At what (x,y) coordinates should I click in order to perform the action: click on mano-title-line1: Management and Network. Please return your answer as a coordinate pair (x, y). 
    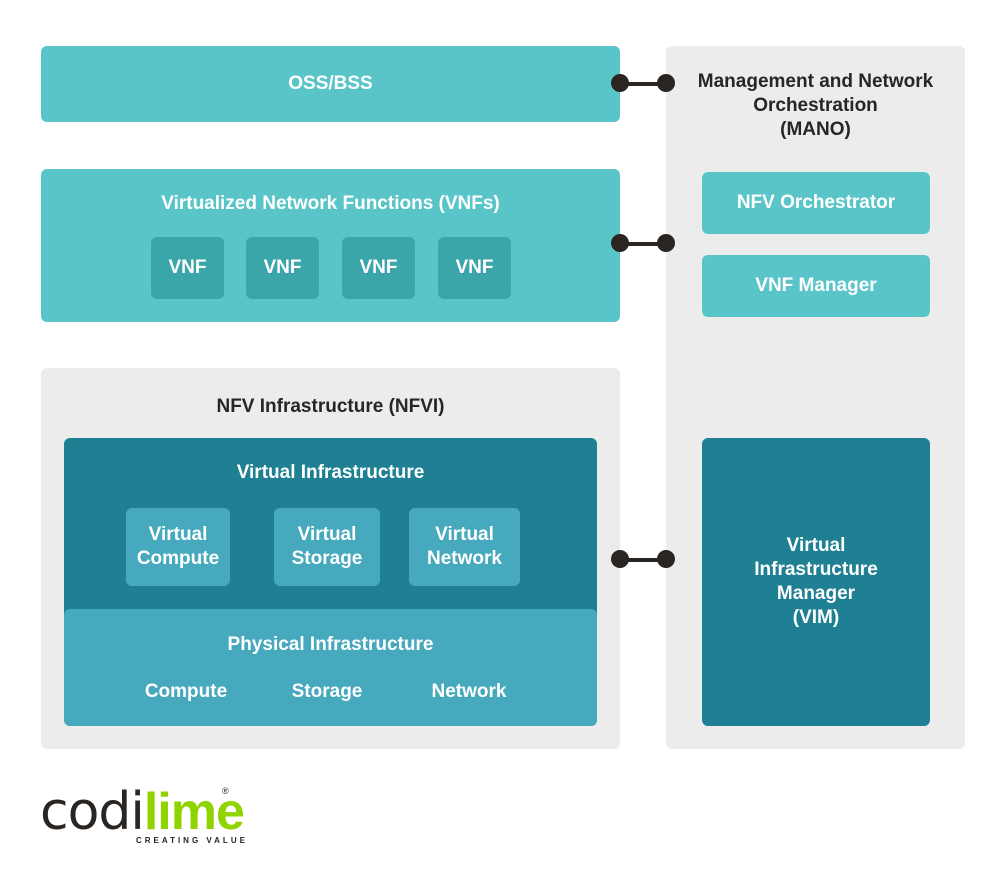
    Looking at the image, I should click on (815, 81).